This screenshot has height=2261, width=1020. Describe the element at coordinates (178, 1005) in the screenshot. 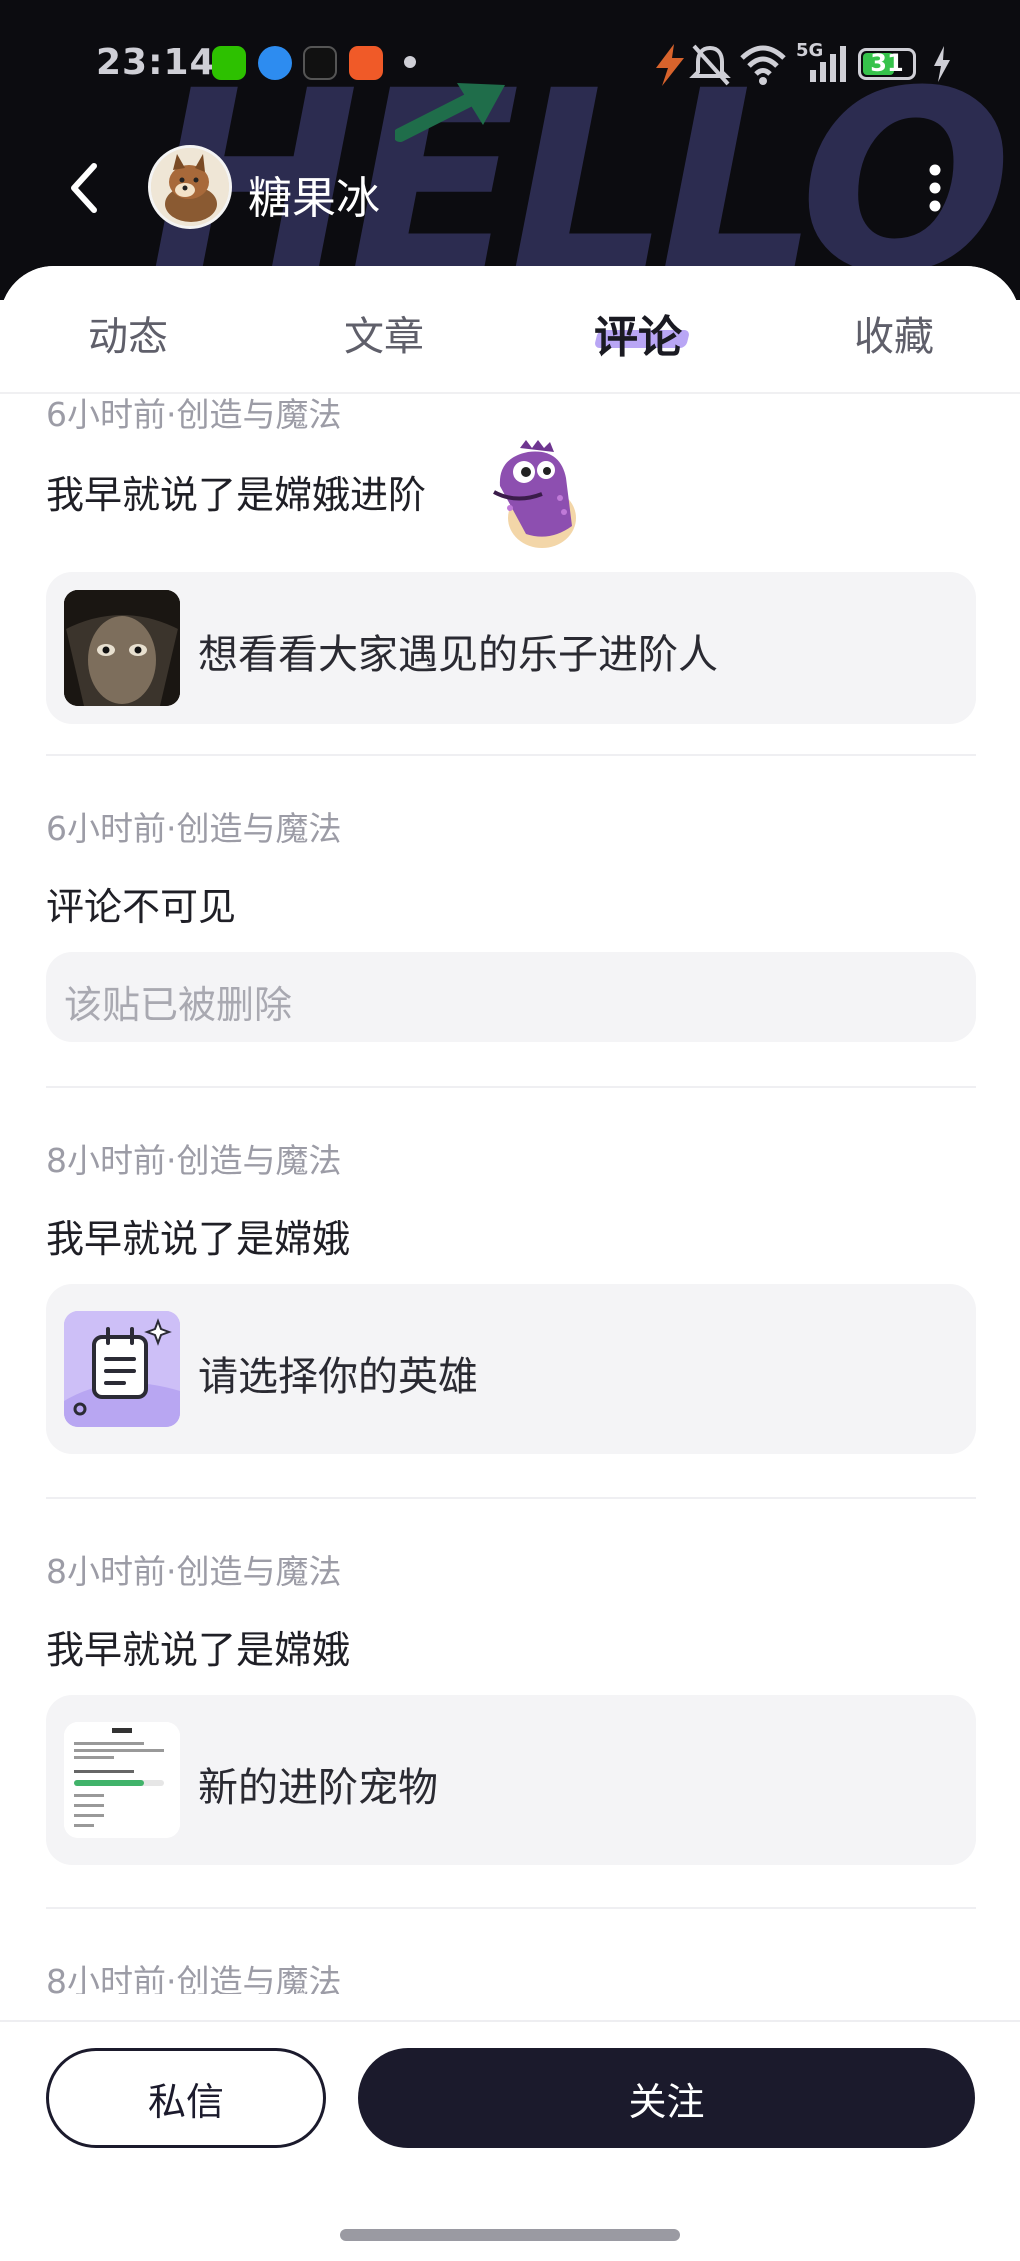

I see `deleted-post-notice: 该贴已被删除` at that location.